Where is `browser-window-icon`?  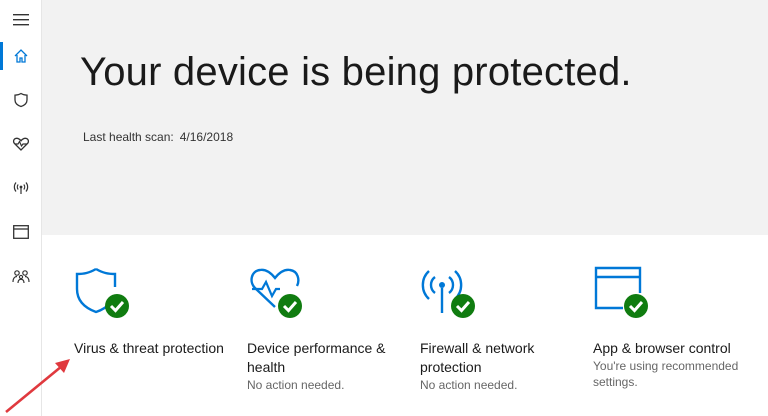 browser-window-icon is located at coordinates (21, 232).